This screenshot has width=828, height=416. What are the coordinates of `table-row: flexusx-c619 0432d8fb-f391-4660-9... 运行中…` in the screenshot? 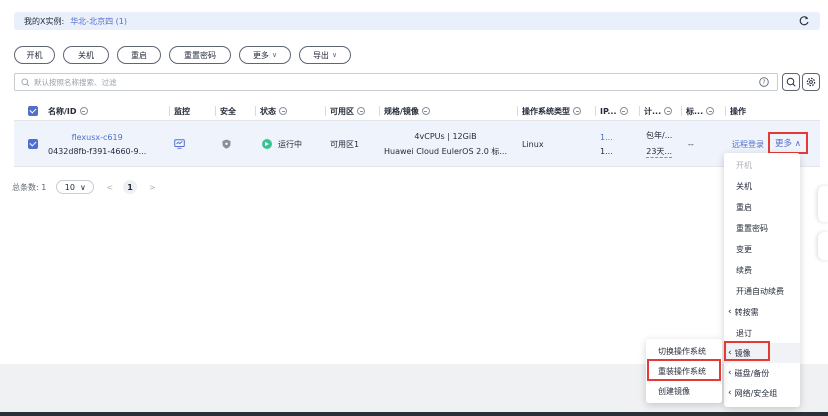 It's located at (417, 144).